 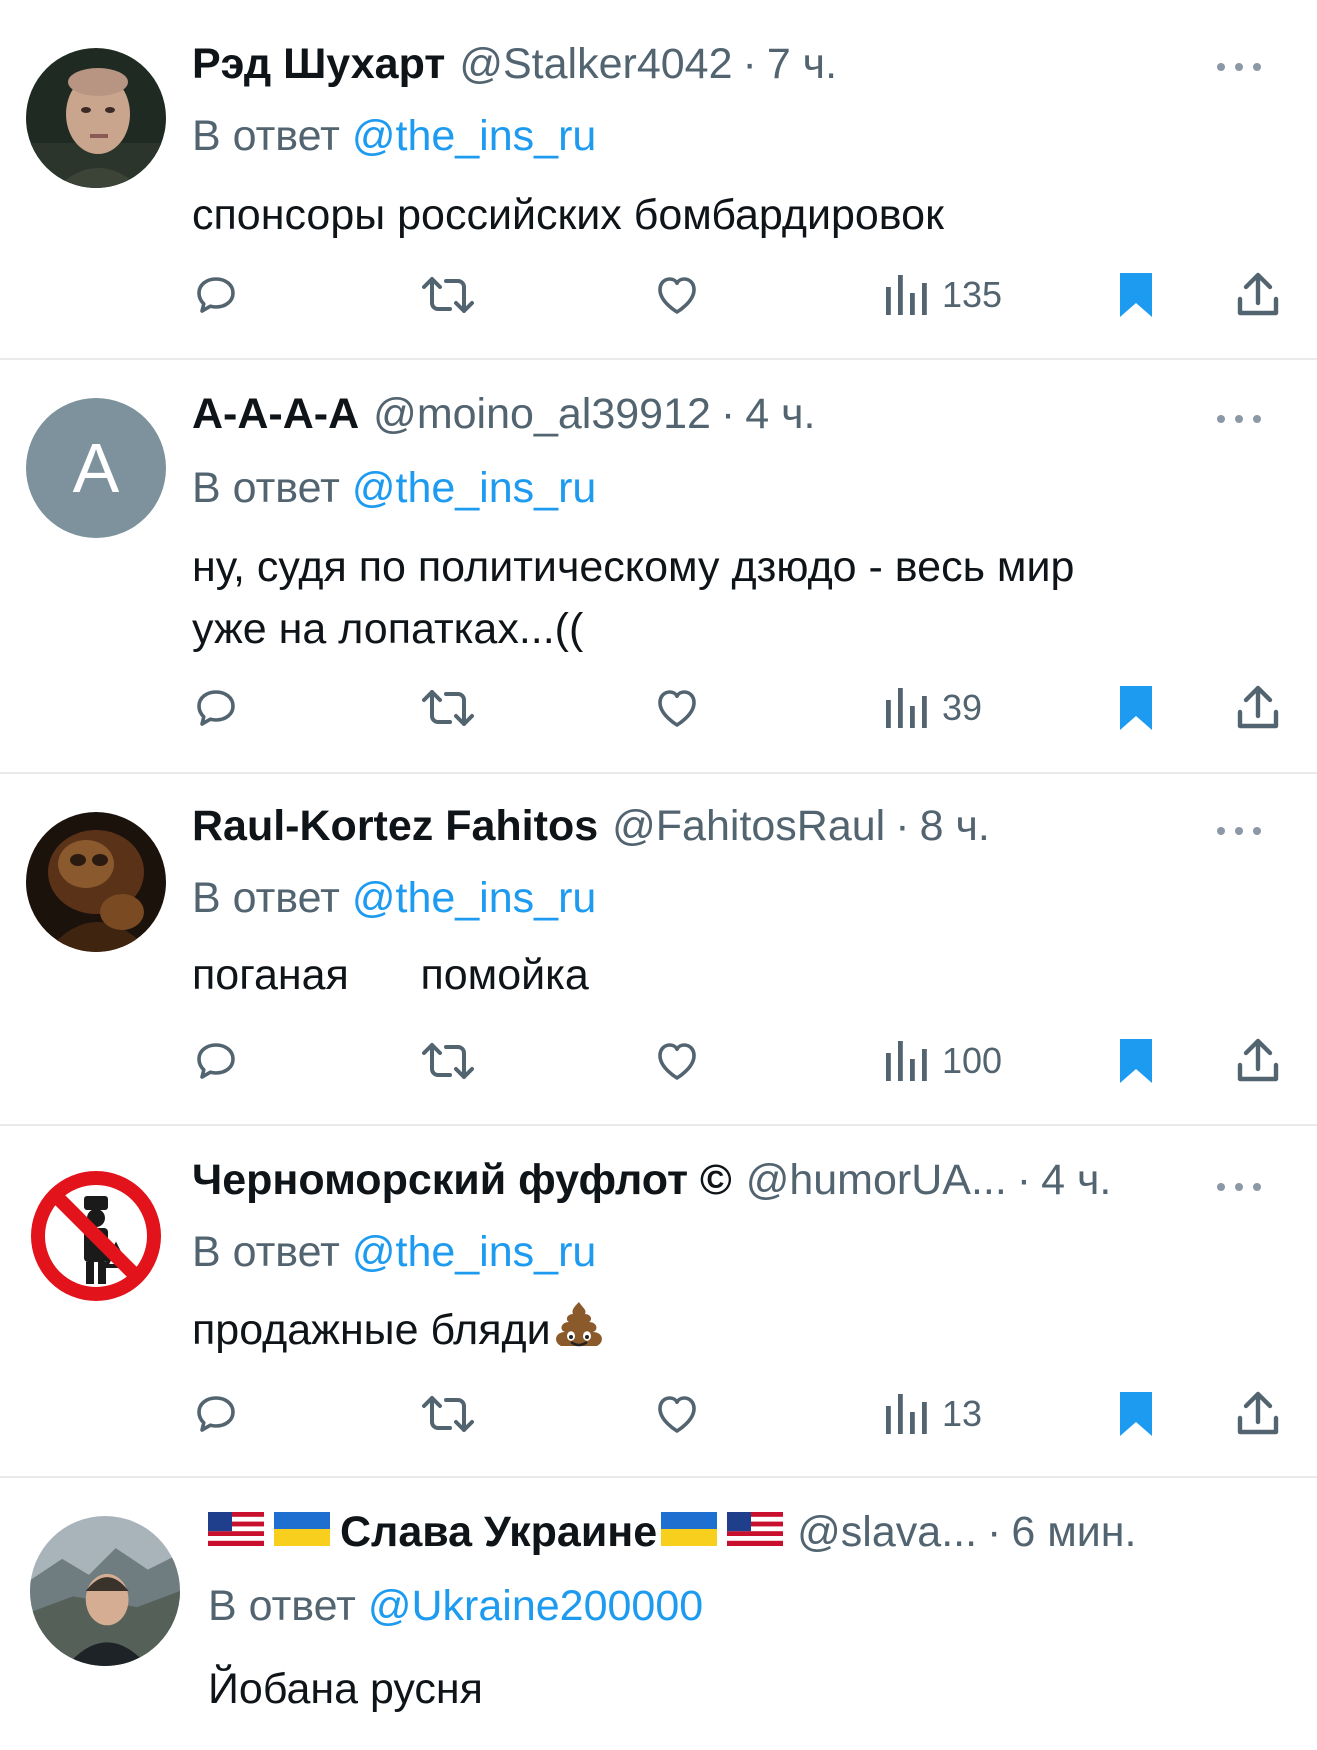 What do you see at coordinates (972, 294) in the screenshot?
I see `views-count: 135` at bounding box center [972, 294].